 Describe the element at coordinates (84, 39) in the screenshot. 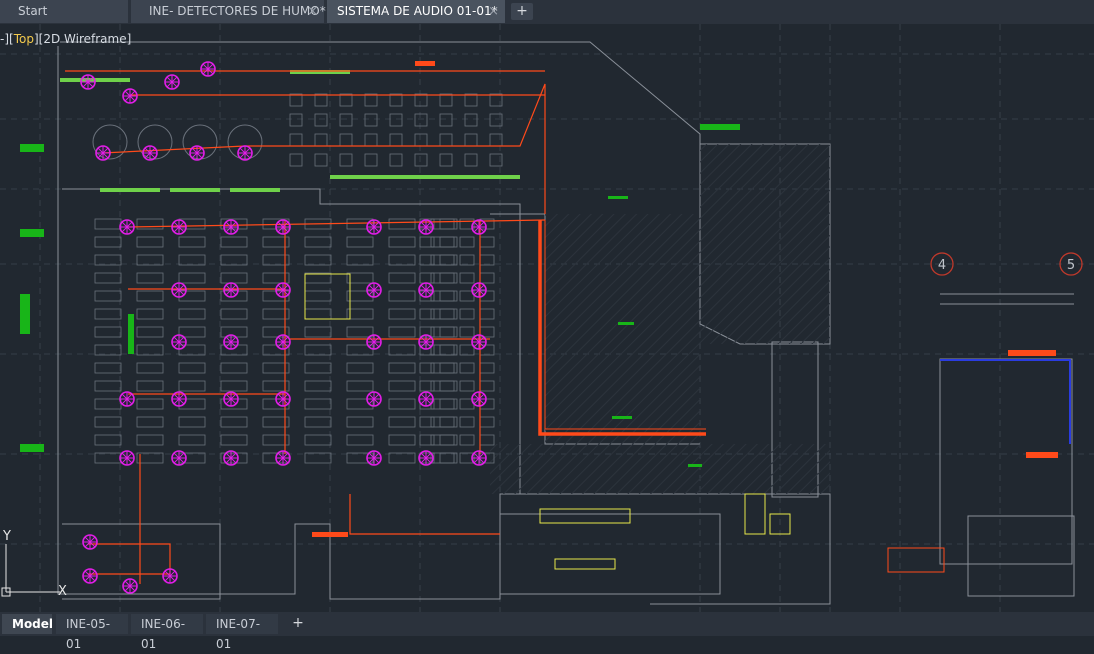

I see `visual-style-menu: 2D Wireframe` at that location.